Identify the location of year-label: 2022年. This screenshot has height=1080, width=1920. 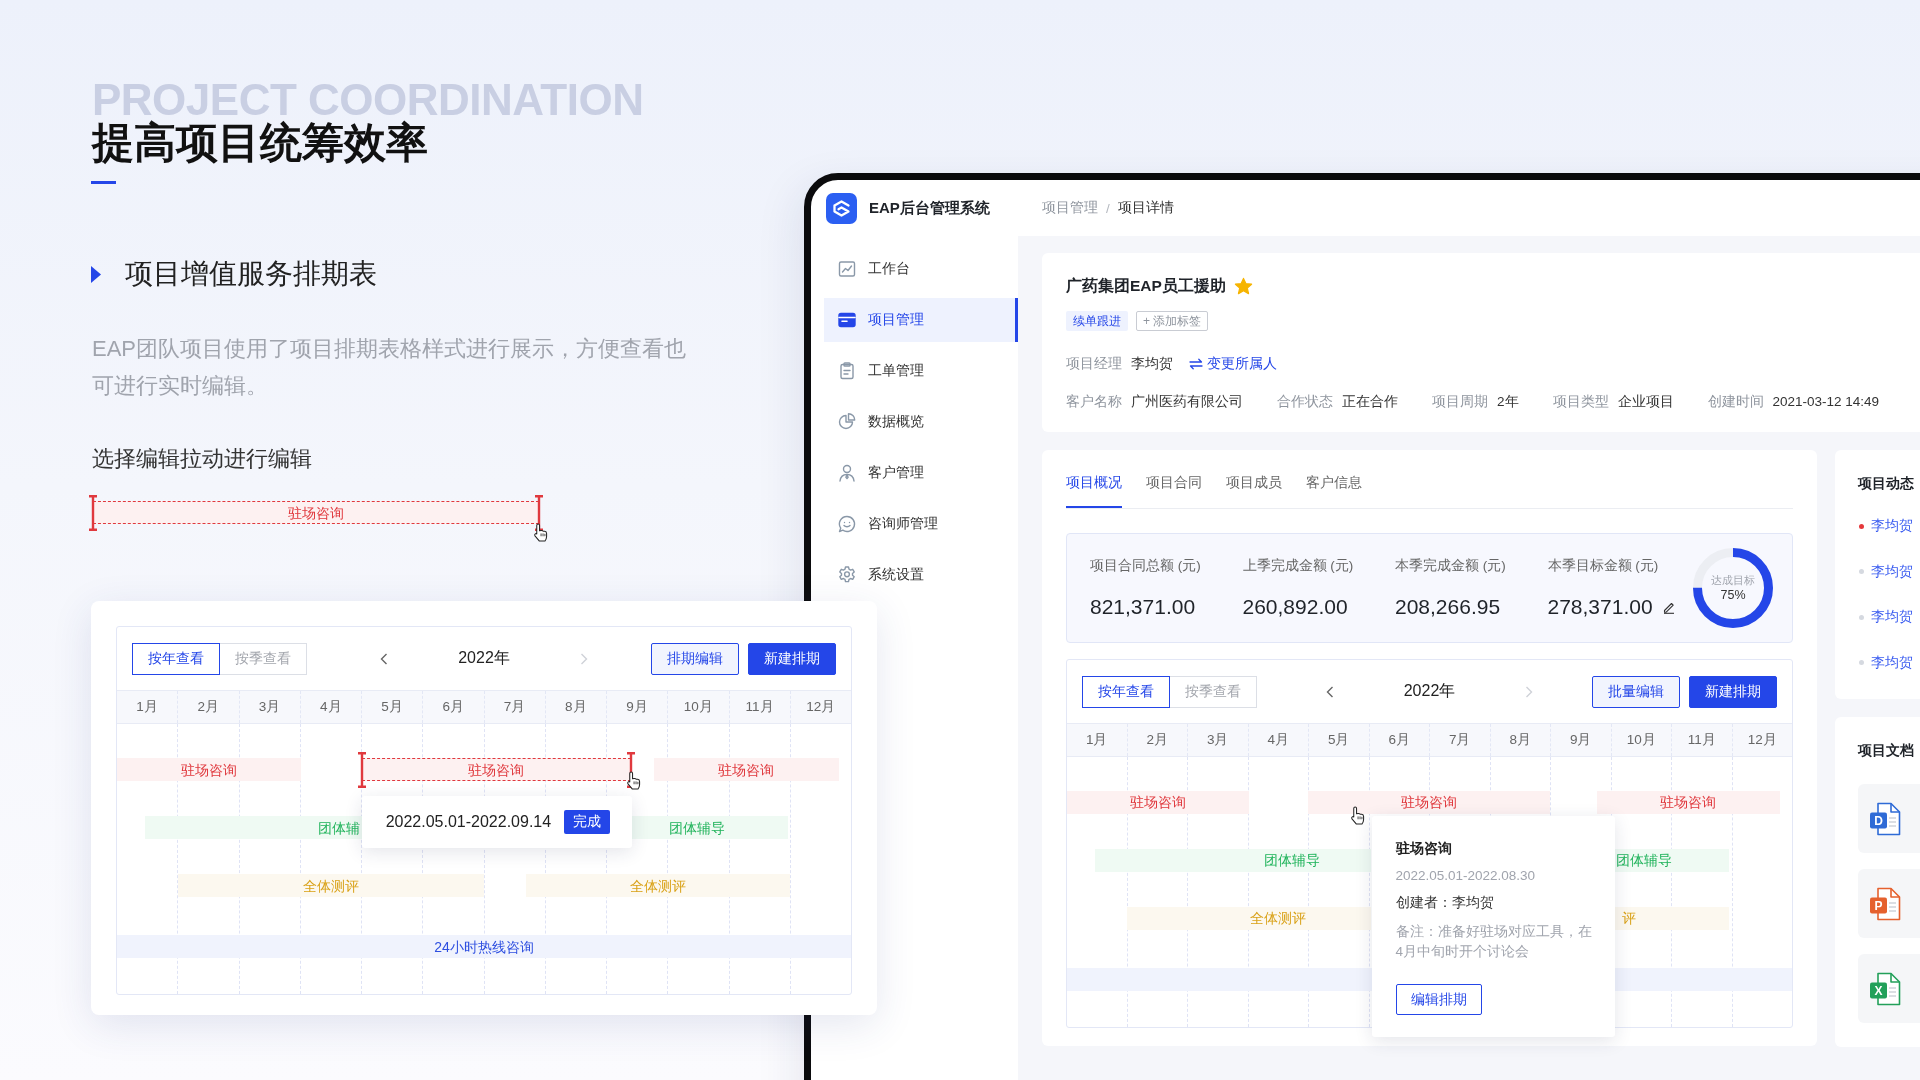
(484, 658).